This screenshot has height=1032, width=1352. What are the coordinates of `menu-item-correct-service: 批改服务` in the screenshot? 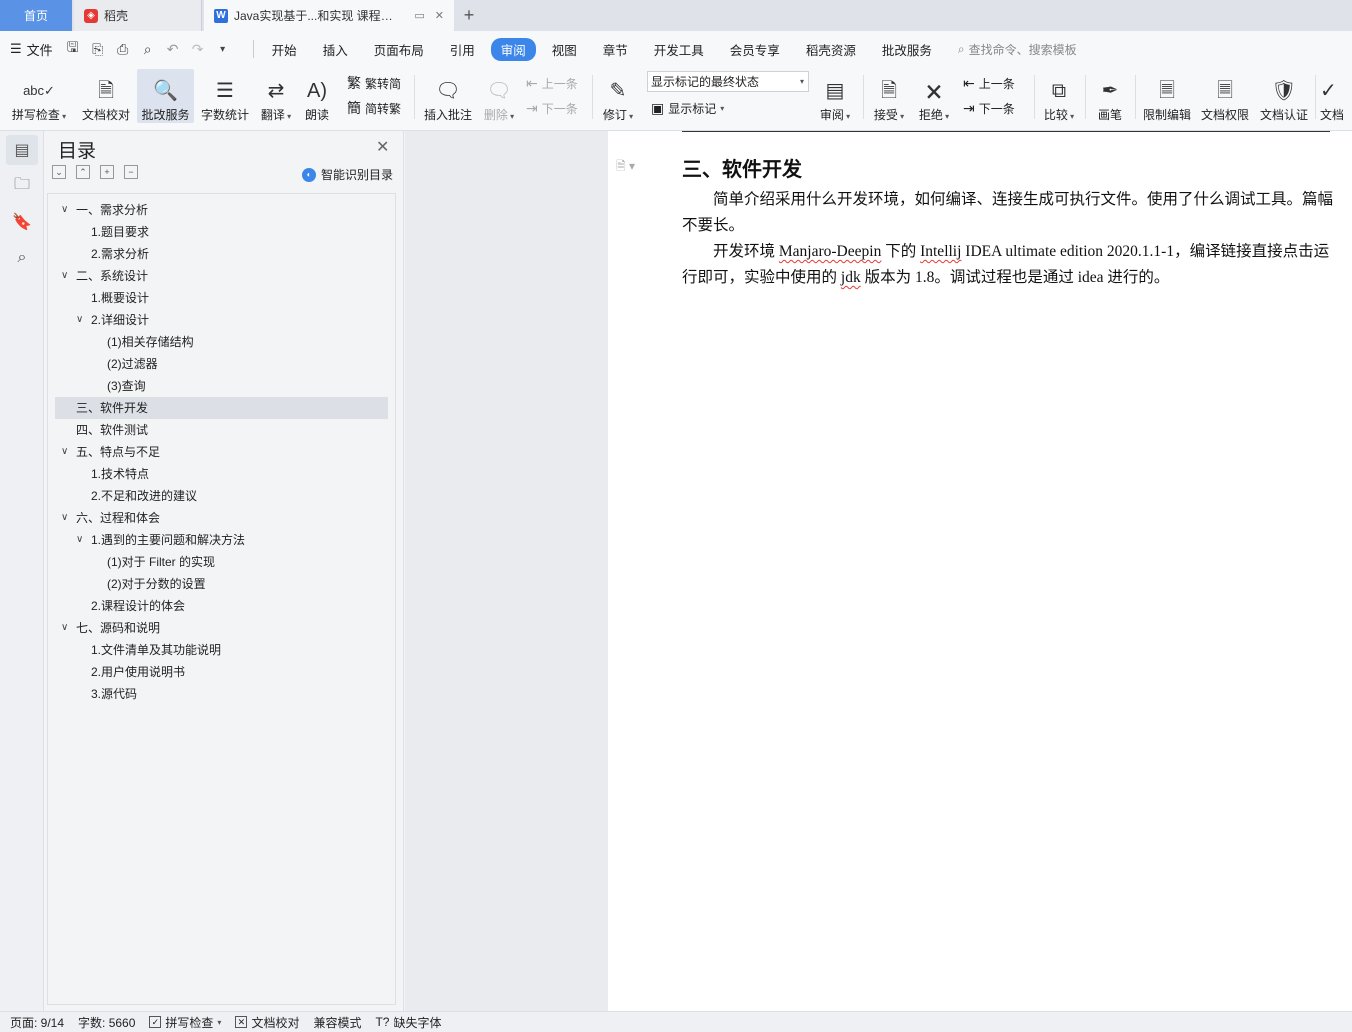 It's located at (907, 49).